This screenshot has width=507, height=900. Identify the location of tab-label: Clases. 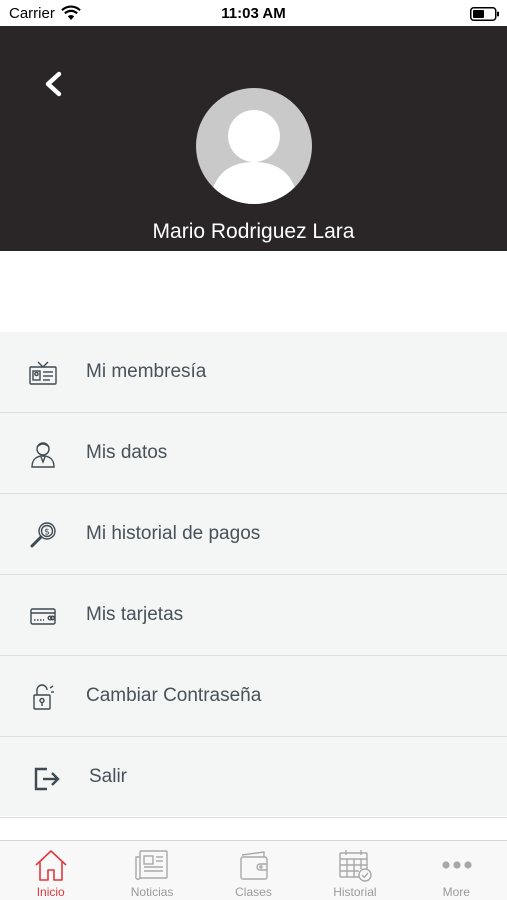
(253, 892).